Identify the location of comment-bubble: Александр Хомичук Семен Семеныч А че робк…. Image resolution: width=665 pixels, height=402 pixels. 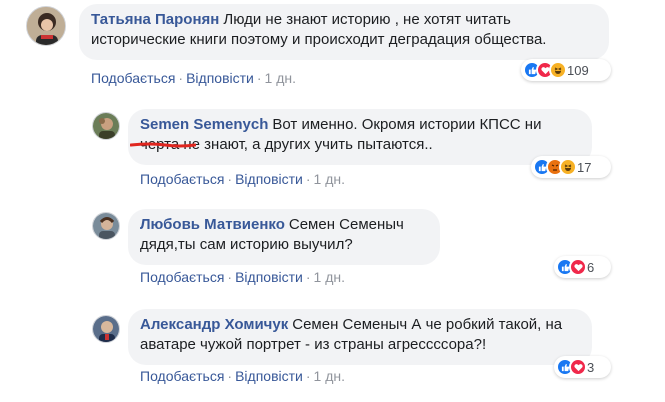
(360, 337).